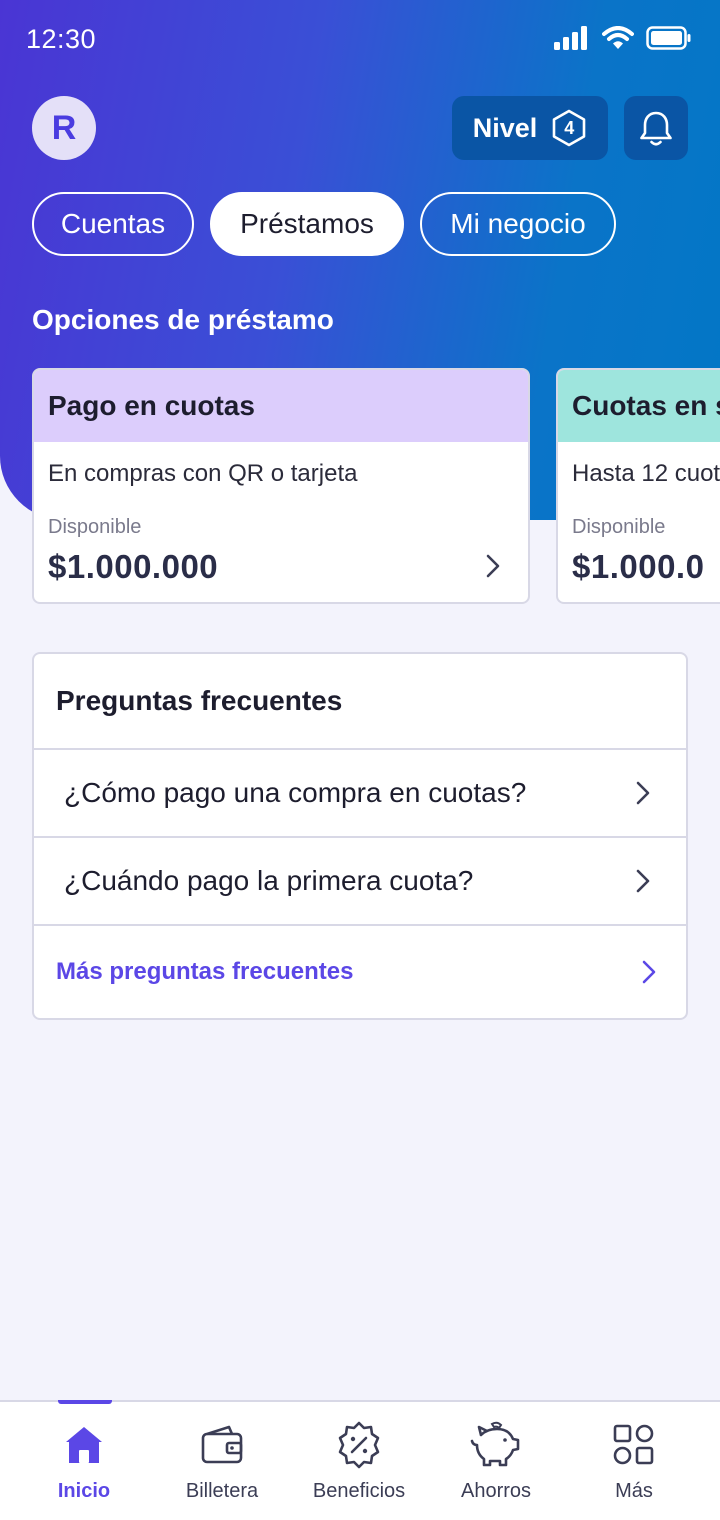 This screenshot has height=1520, width=720. I want to click on account-tabs: Cuentas Préstamos Mi negocio, so click(324, 224).